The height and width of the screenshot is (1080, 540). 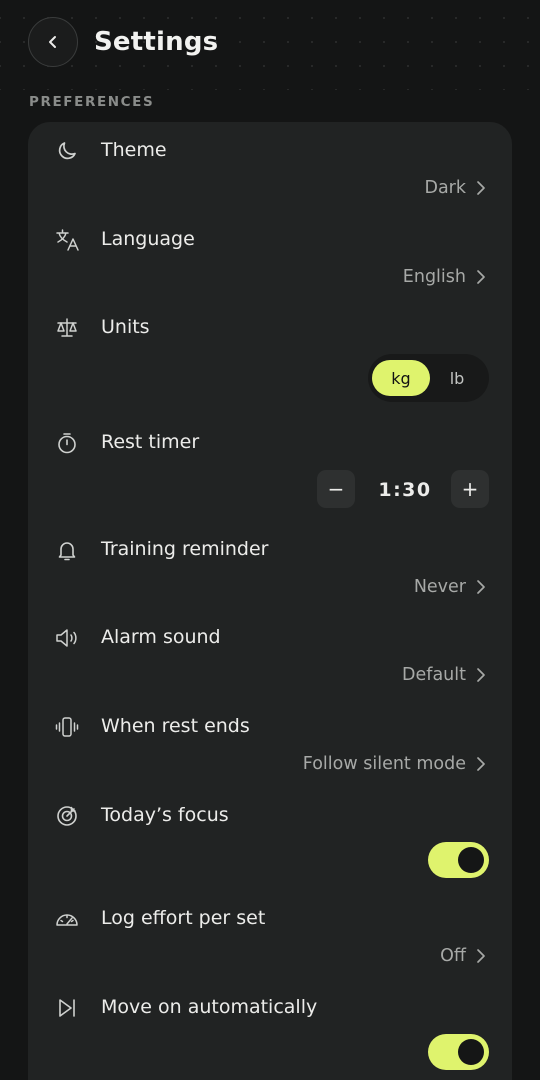 I want to click on move-on-automatically-toggle, so click(x=458, y=1052).